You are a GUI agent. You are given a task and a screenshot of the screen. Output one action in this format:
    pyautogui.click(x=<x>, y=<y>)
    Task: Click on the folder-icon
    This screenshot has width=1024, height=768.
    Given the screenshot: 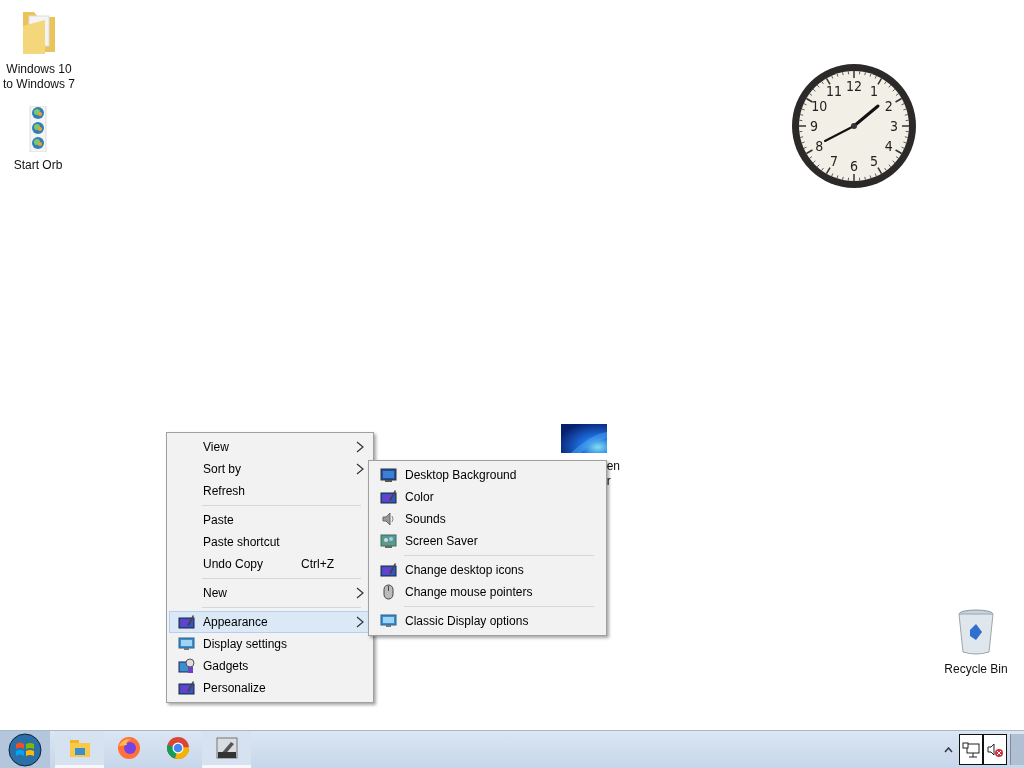 What is the action you would take?
    pyautogui.click(x=79, y=748)
    